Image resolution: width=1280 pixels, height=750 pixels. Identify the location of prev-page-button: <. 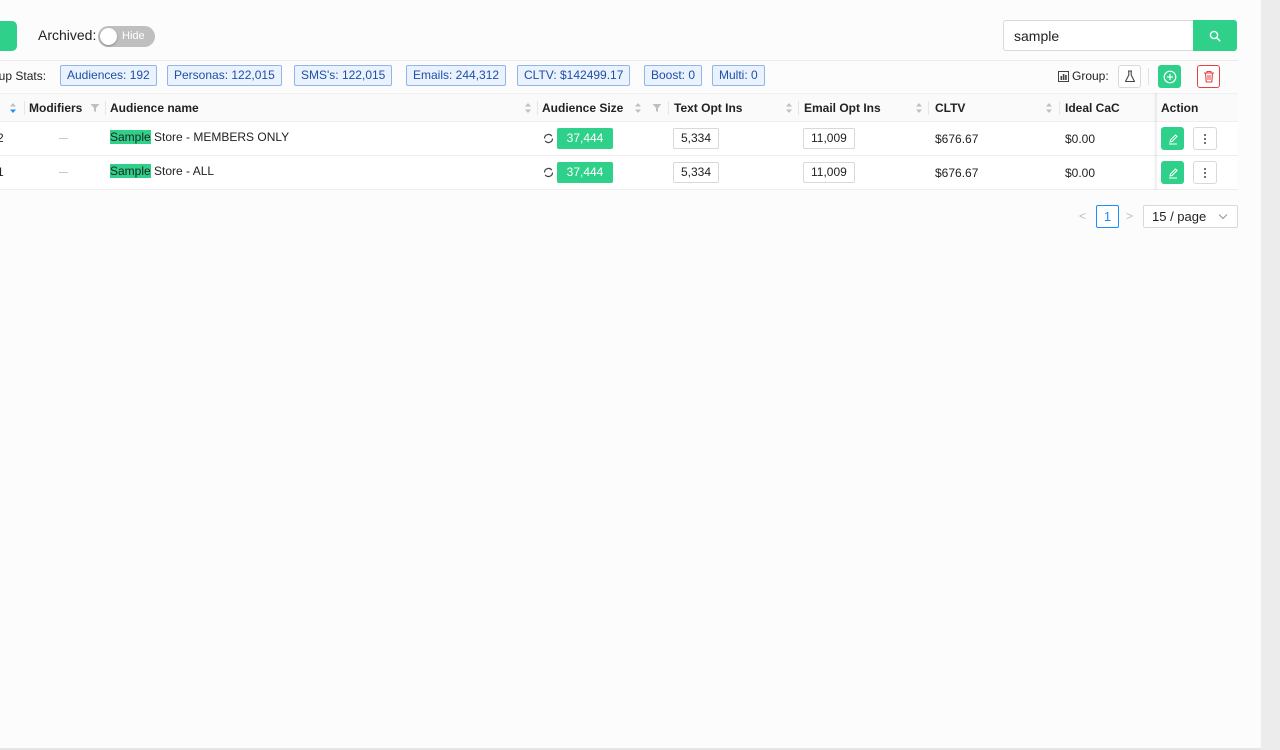
(1082, 216).